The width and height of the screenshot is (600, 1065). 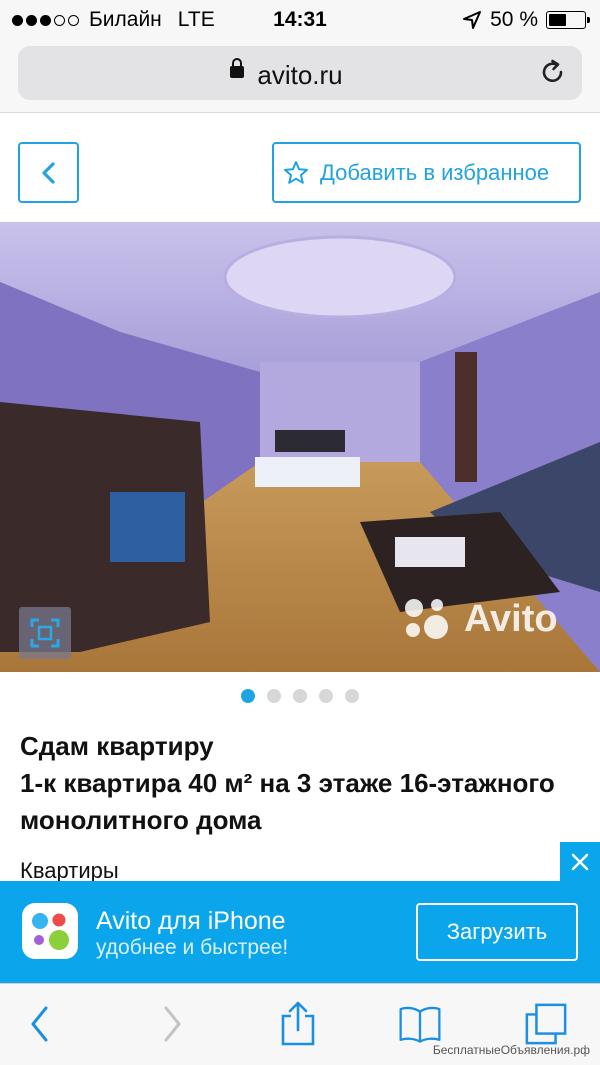 What do you see at coordinates (192, 947) in the screenshot?
I see `banner-subtitle: удобнее и быстрее!` at bounding box center [192, 947].